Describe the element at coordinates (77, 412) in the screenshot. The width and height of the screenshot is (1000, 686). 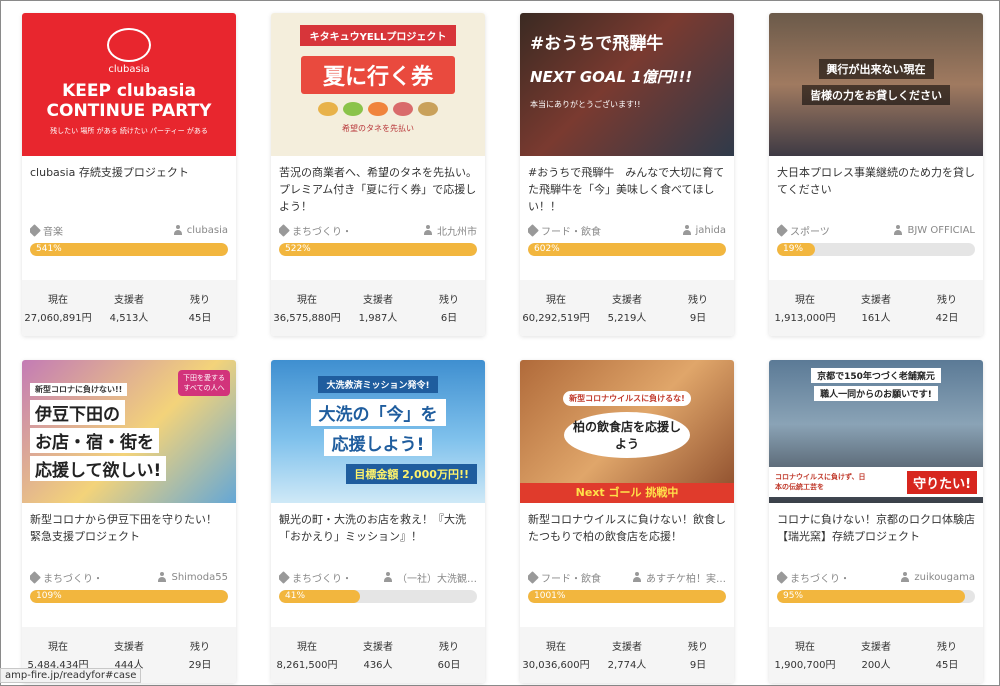
I see `thumb-headline: 伊豆下田の` at that location.